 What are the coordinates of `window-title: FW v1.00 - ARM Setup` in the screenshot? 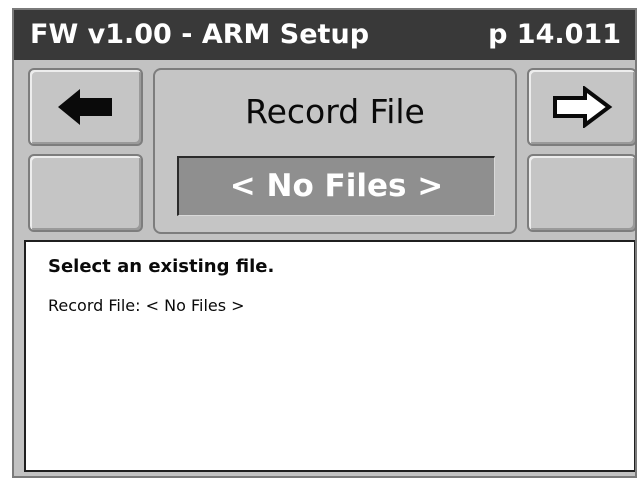 It's located at (200, 34).